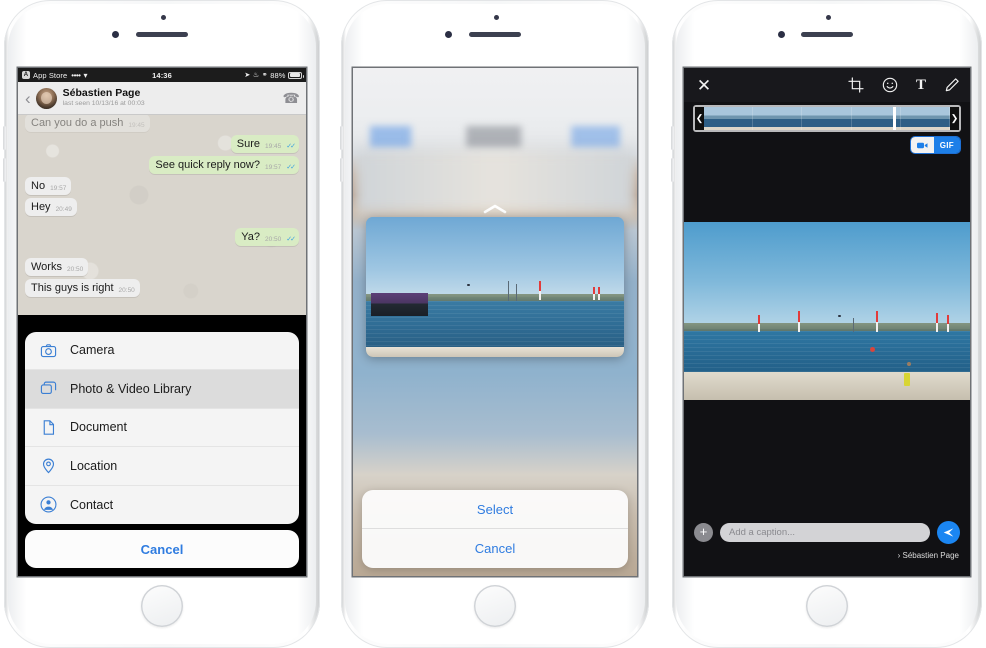  Describe the element at coordinates (131, 388) in the screenshot. I see `sheet-item-label: Photo & Video Library` at that location.